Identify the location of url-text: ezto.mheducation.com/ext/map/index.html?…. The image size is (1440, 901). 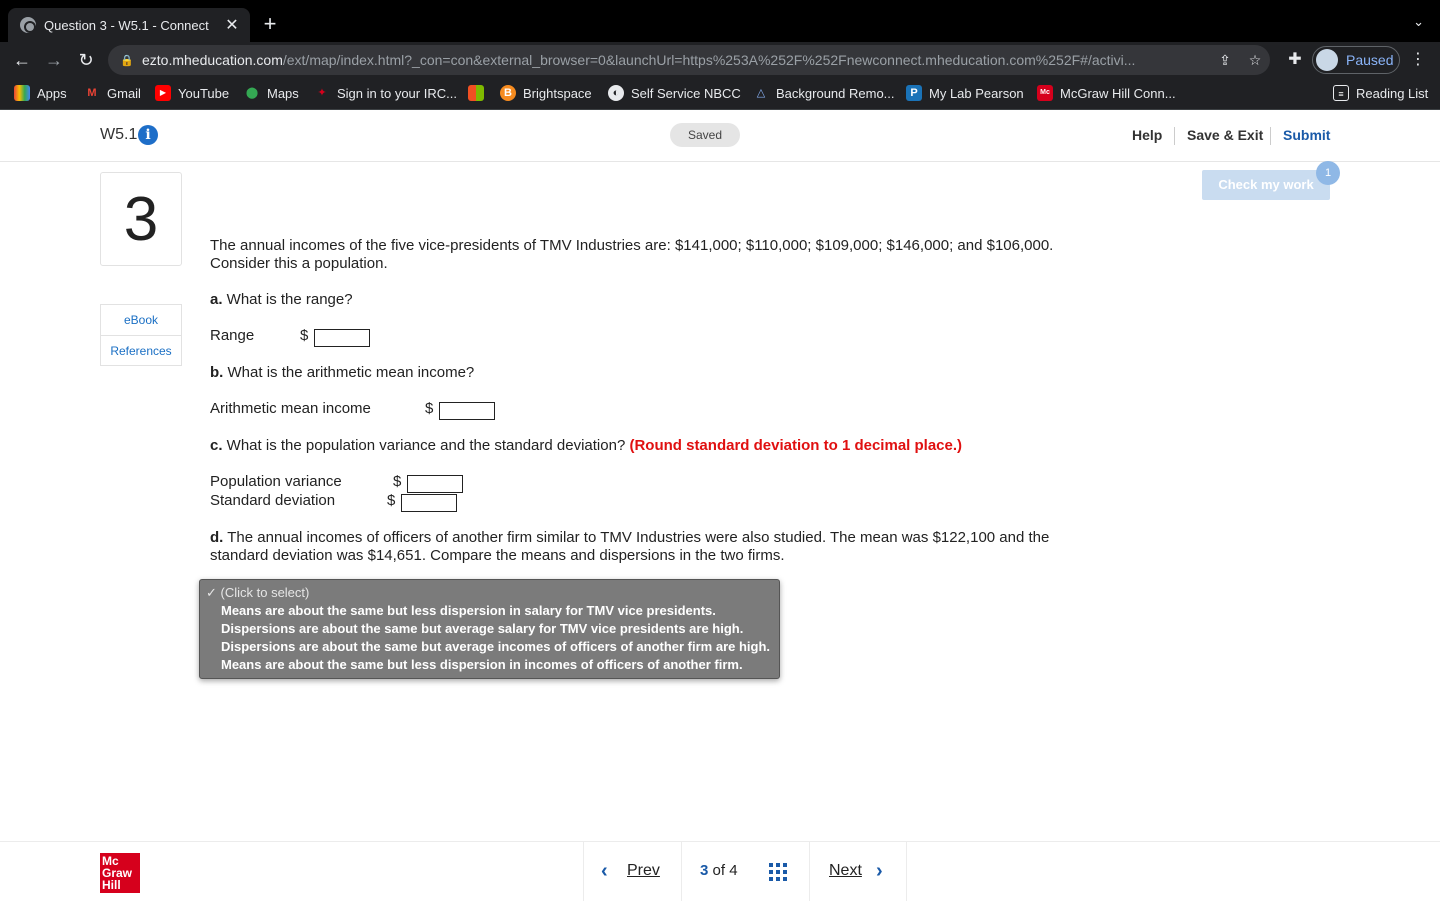
(639, 60).